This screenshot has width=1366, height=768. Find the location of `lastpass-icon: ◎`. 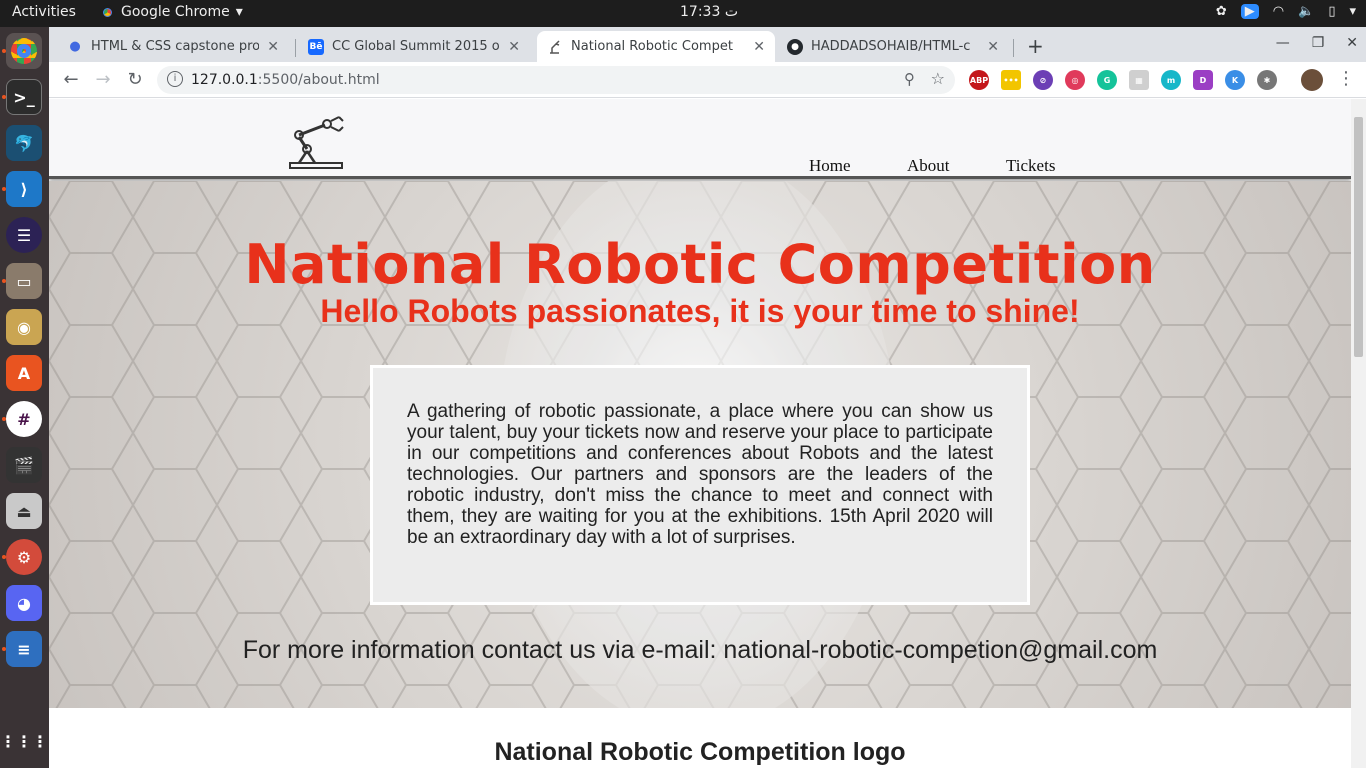

lastpass-icon: ◎ is located at coordinates (1075, 80).